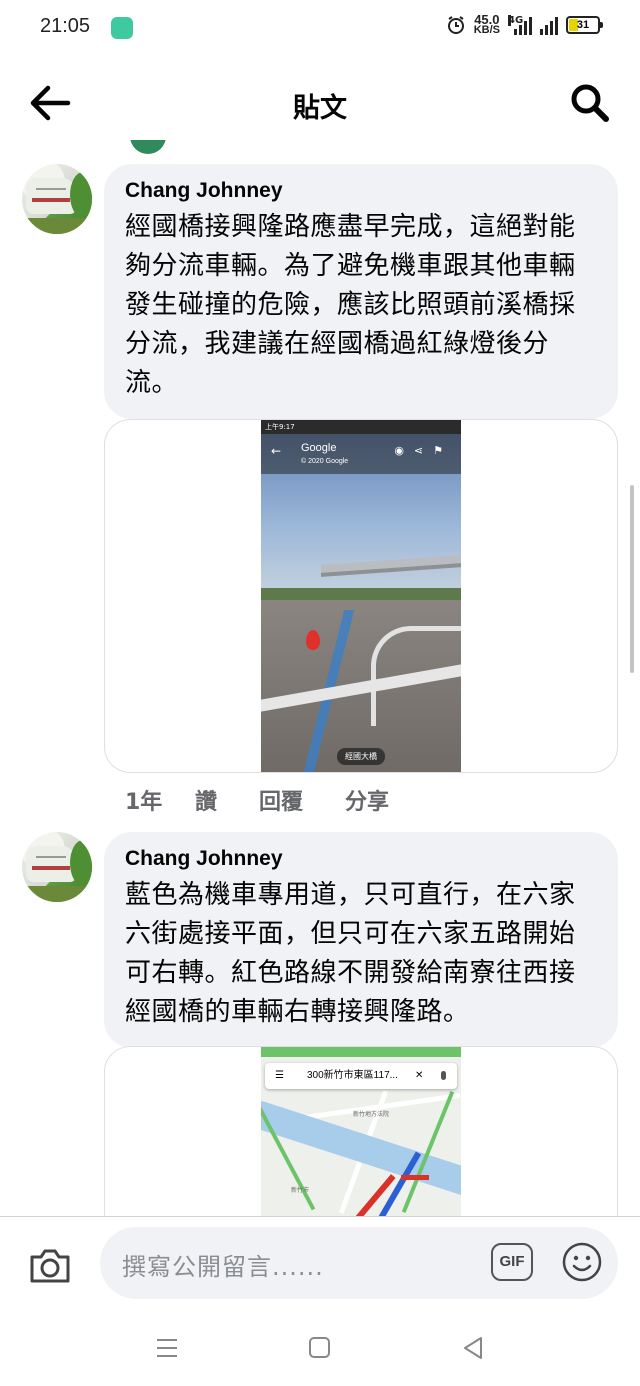 This screenshot has width=640, height=1386. I want to click on battery-level: 31, so click(583, 25).